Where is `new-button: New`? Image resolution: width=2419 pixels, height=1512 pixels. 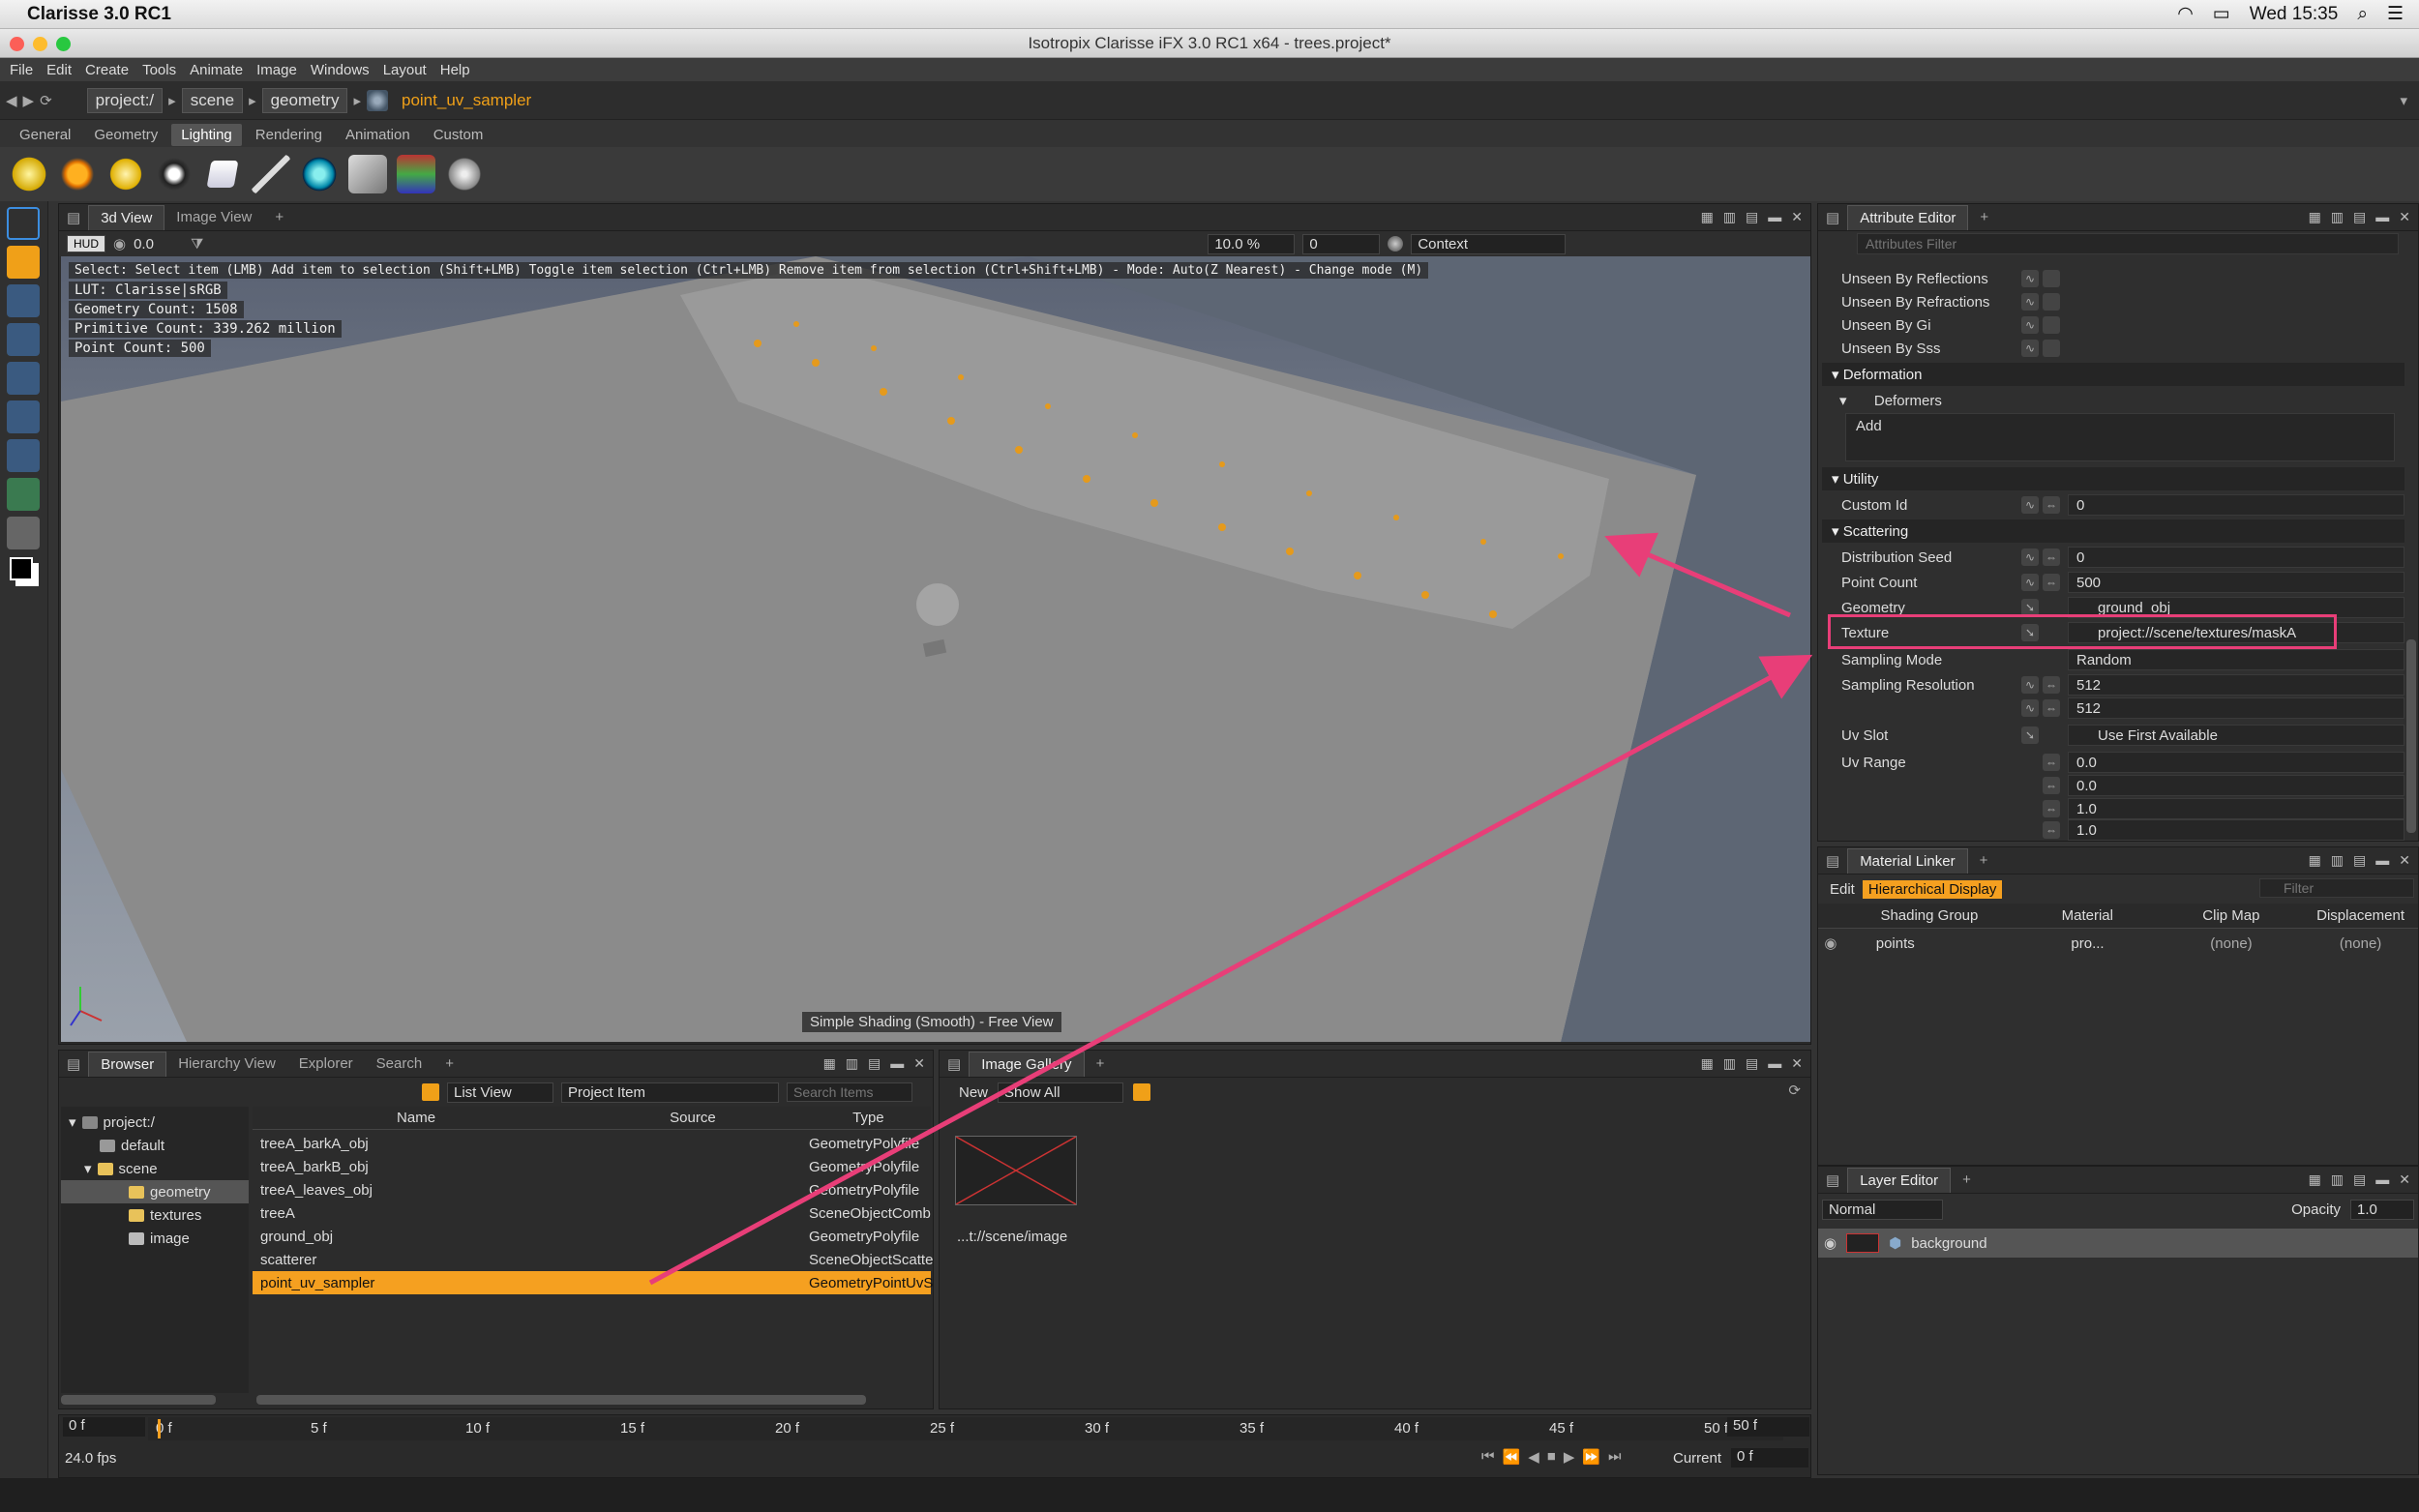 new-button: New is located at coordinates (967, 1092).